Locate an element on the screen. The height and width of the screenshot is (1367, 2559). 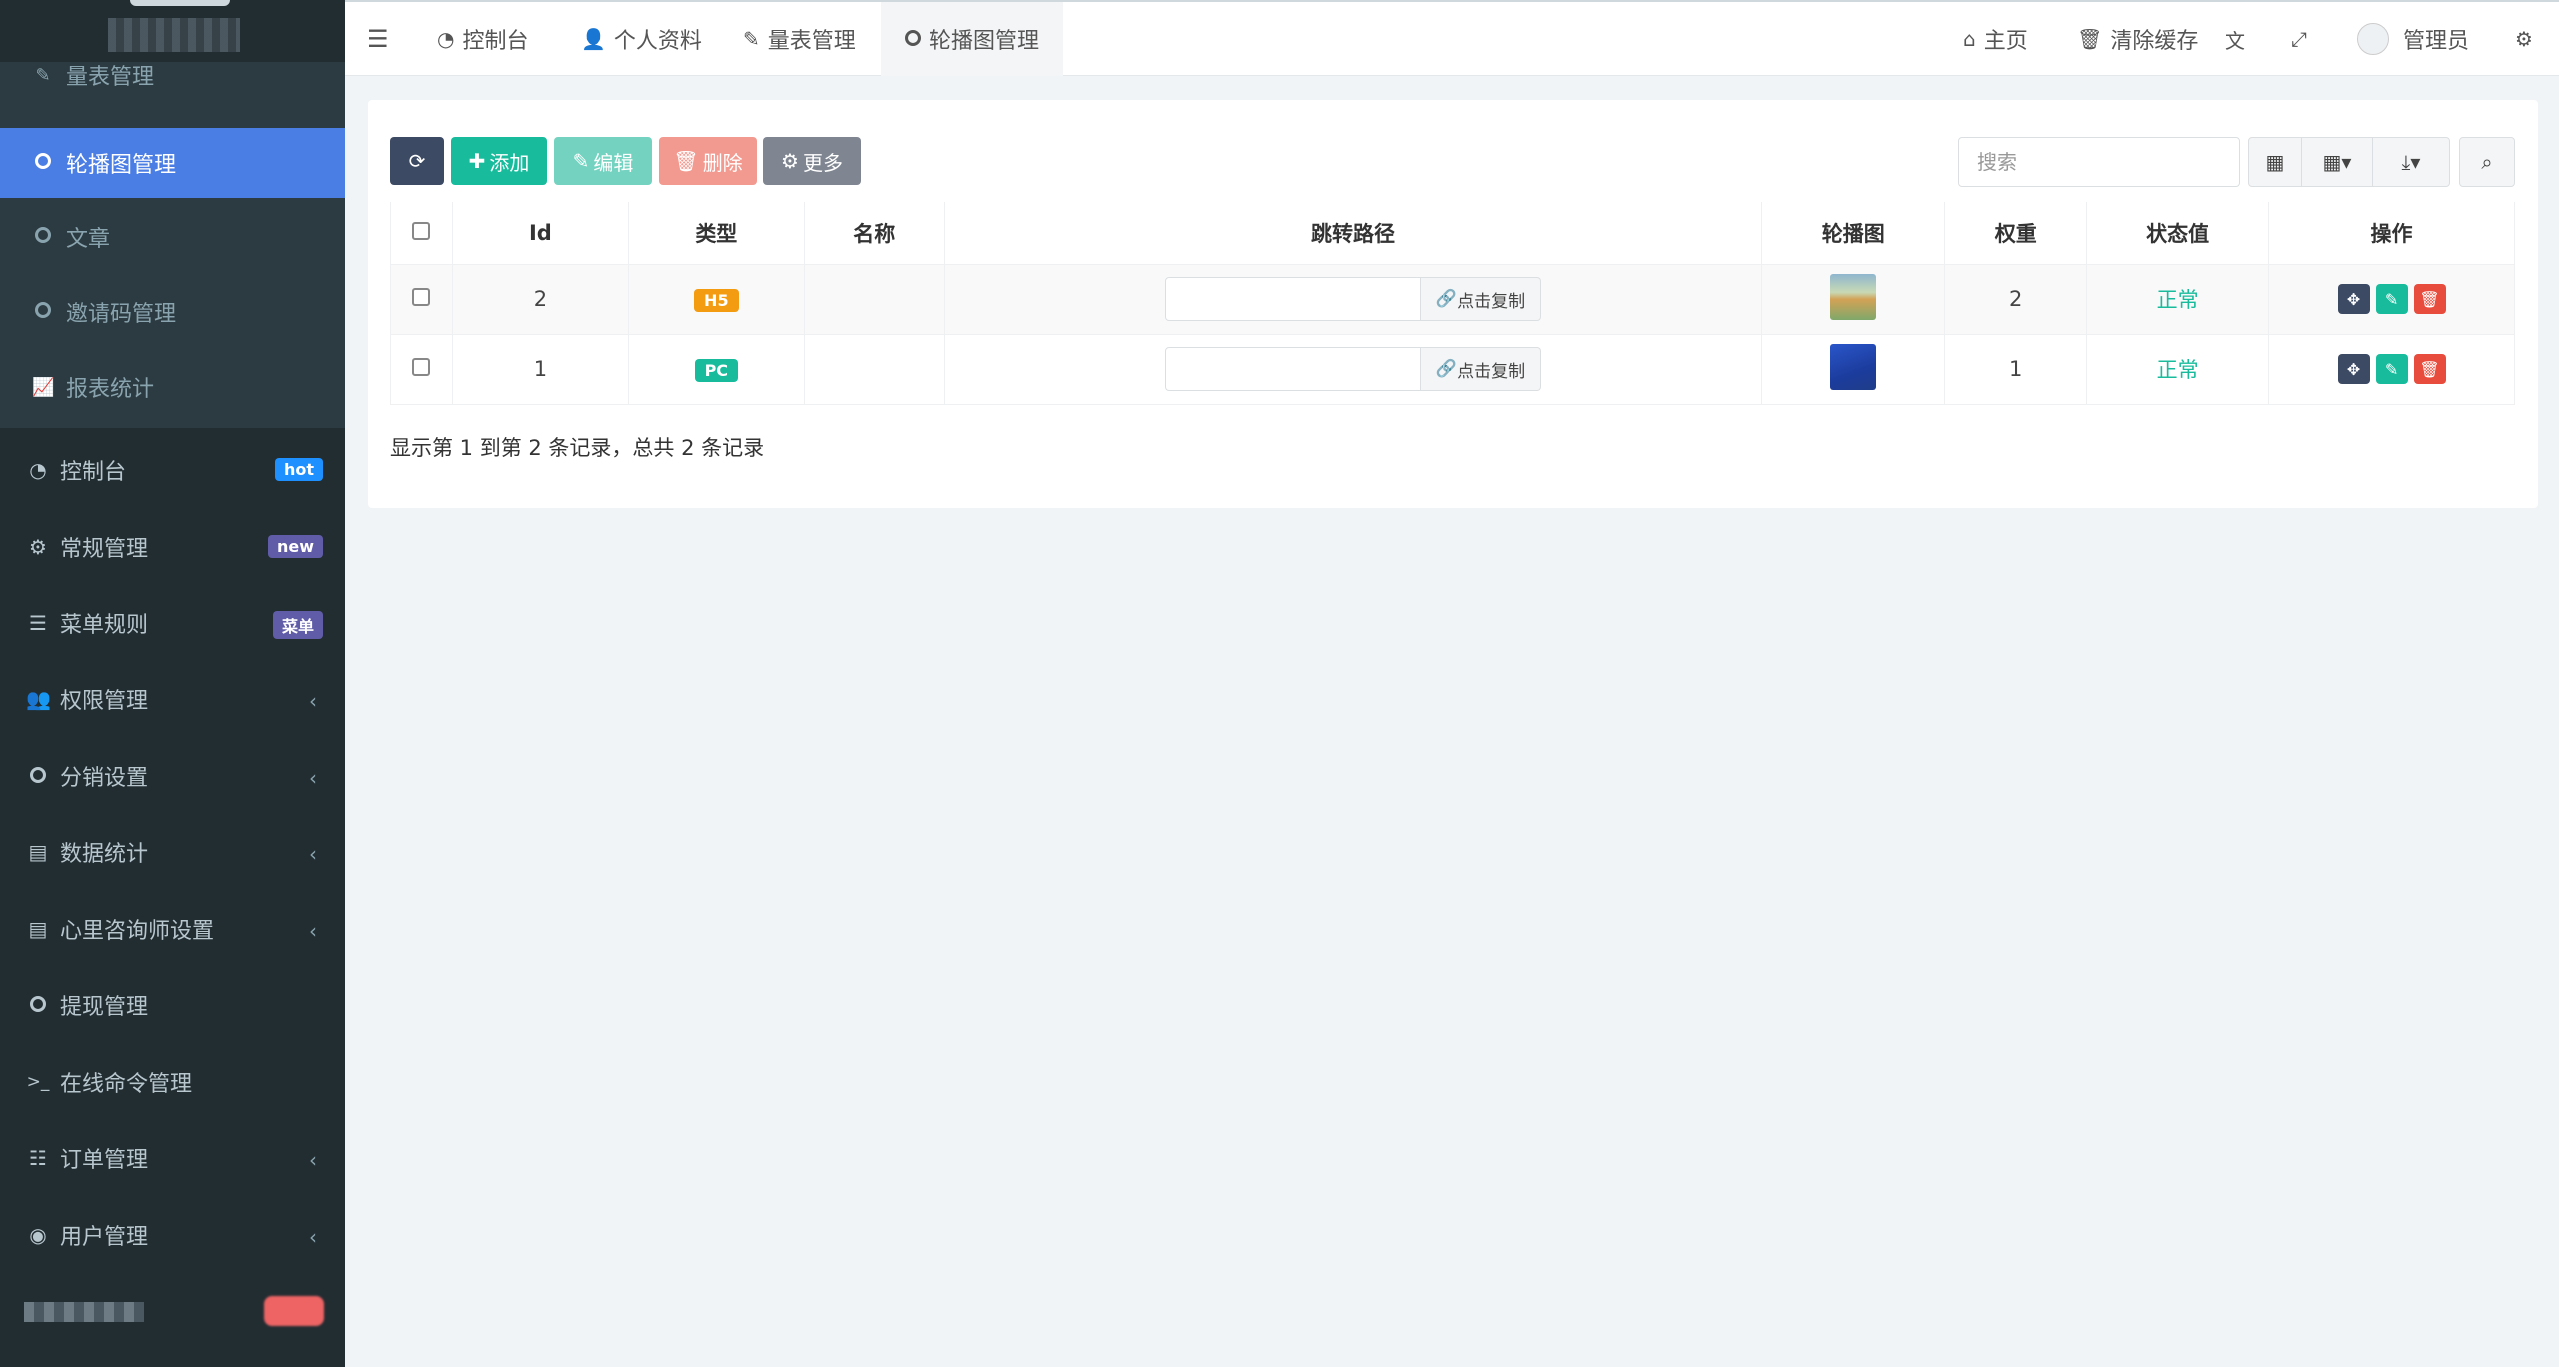
add-button: ✚ 添加 is located at coordinates (499, 161).